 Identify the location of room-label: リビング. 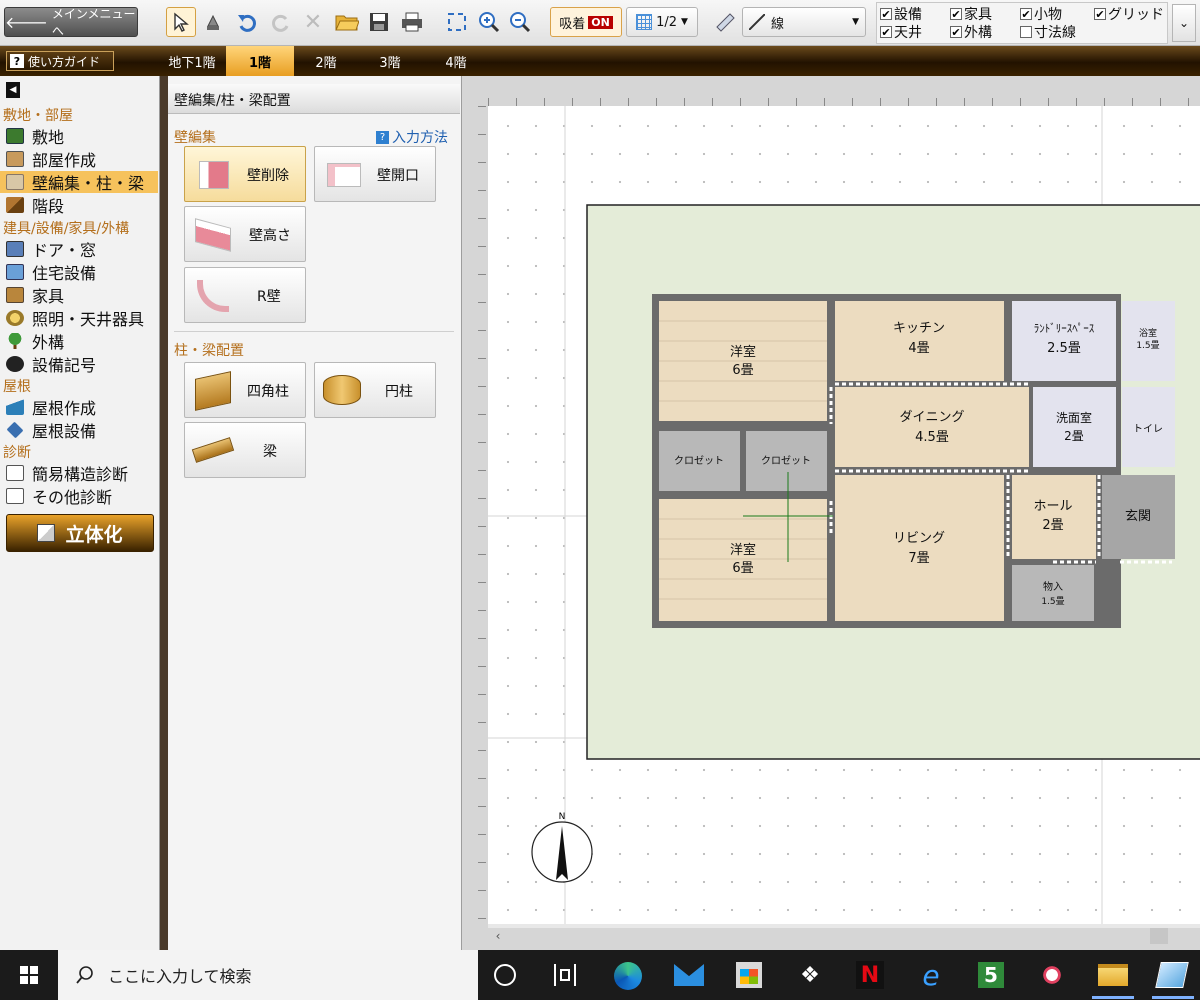
(919, 538).